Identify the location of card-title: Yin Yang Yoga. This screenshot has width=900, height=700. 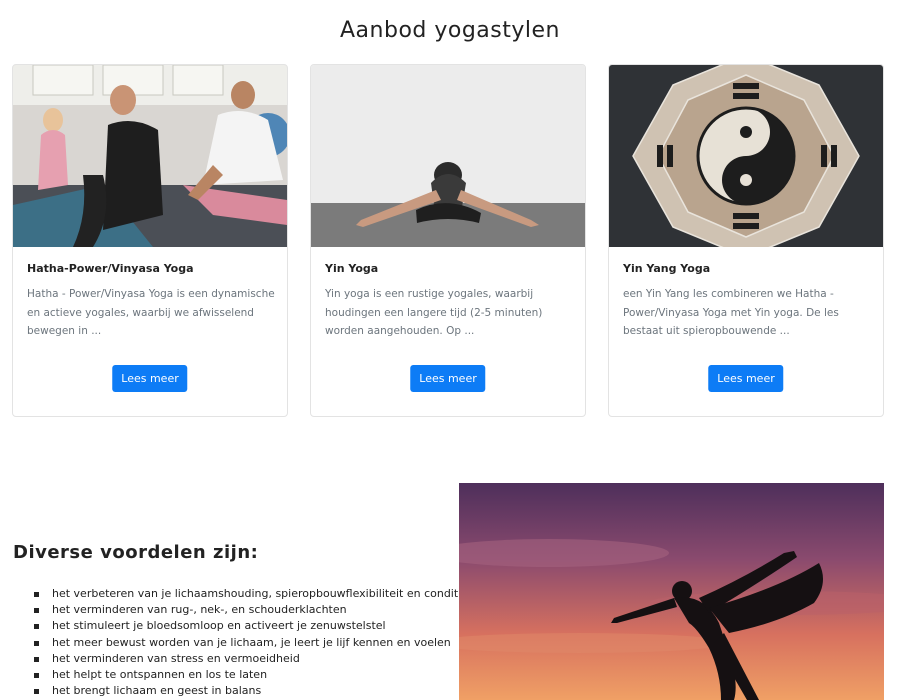
(667, 268).